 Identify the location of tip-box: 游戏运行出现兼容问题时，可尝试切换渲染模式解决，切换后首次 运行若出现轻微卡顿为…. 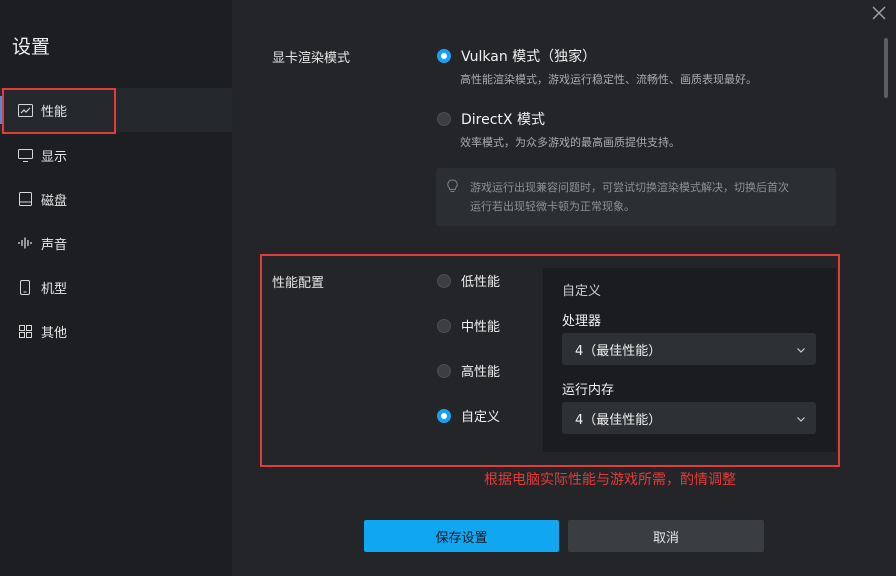
(636, 197).